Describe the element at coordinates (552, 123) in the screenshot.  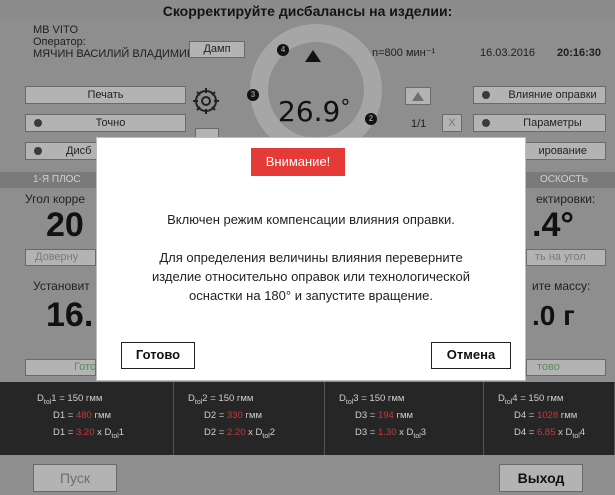
I see `params-label: Параметры` at that location.